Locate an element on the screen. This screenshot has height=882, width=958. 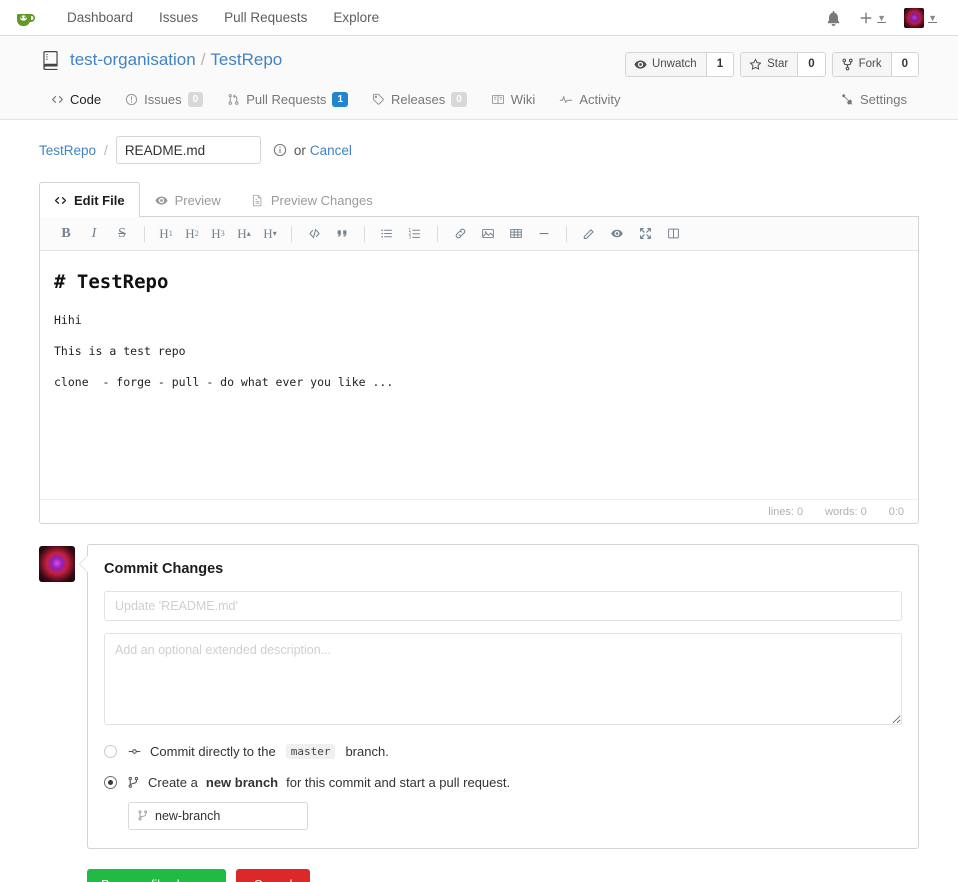
toolbar-strikethrough: S is located at coordinates (122, 234).